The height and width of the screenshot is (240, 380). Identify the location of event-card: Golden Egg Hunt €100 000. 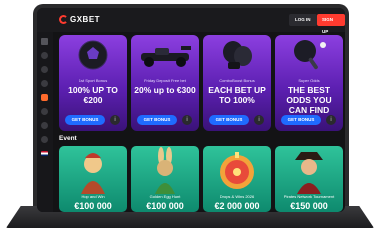
(165, 179).